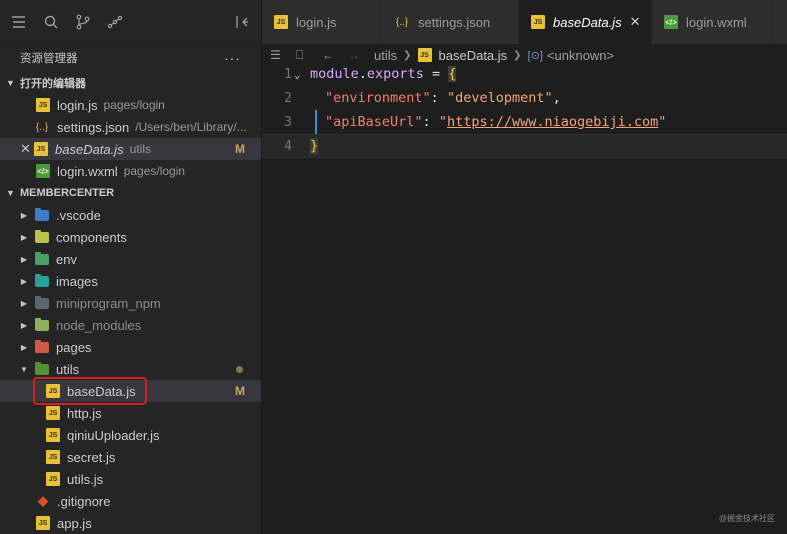 The width and height of the screenshot is (787, 534). What do you see at coordinates (84, 501) in the screenshot?
I see `file-name: .gitignore` at bounding box center [84, 501].